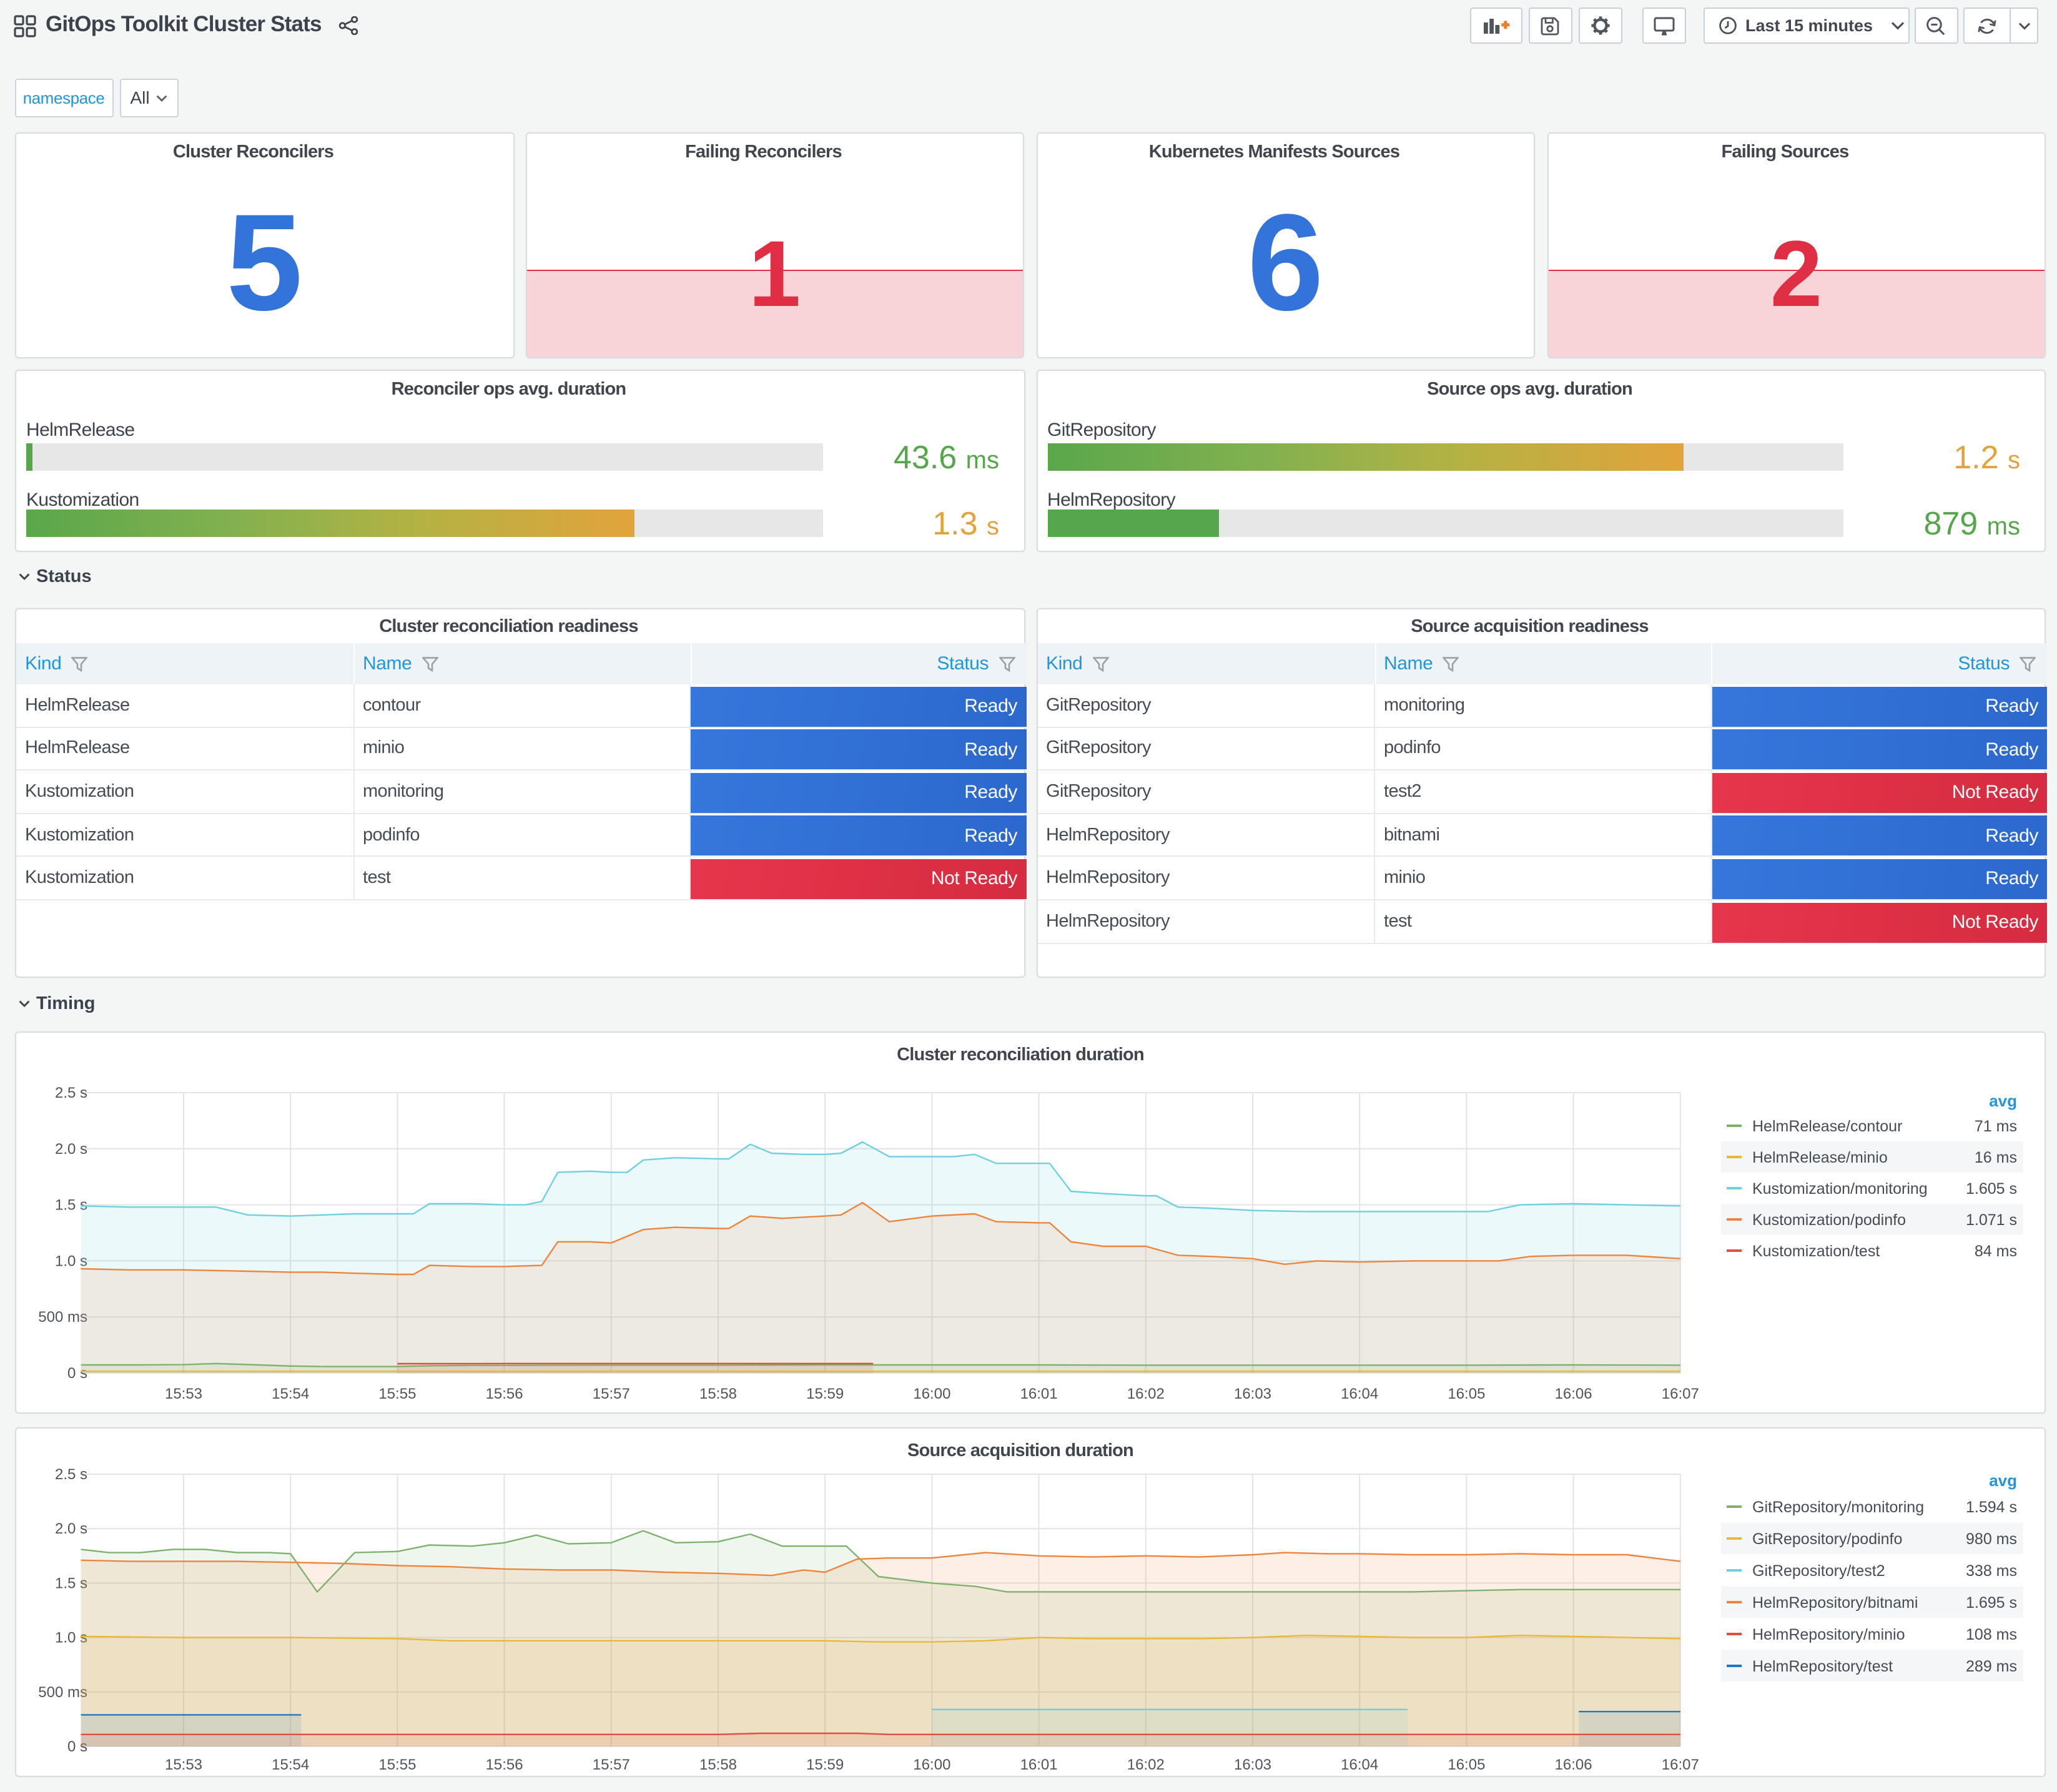  Describe the element at coordinates (1996, 1126) in the screenshot. I see `svg-text: 71 ms` at that location.